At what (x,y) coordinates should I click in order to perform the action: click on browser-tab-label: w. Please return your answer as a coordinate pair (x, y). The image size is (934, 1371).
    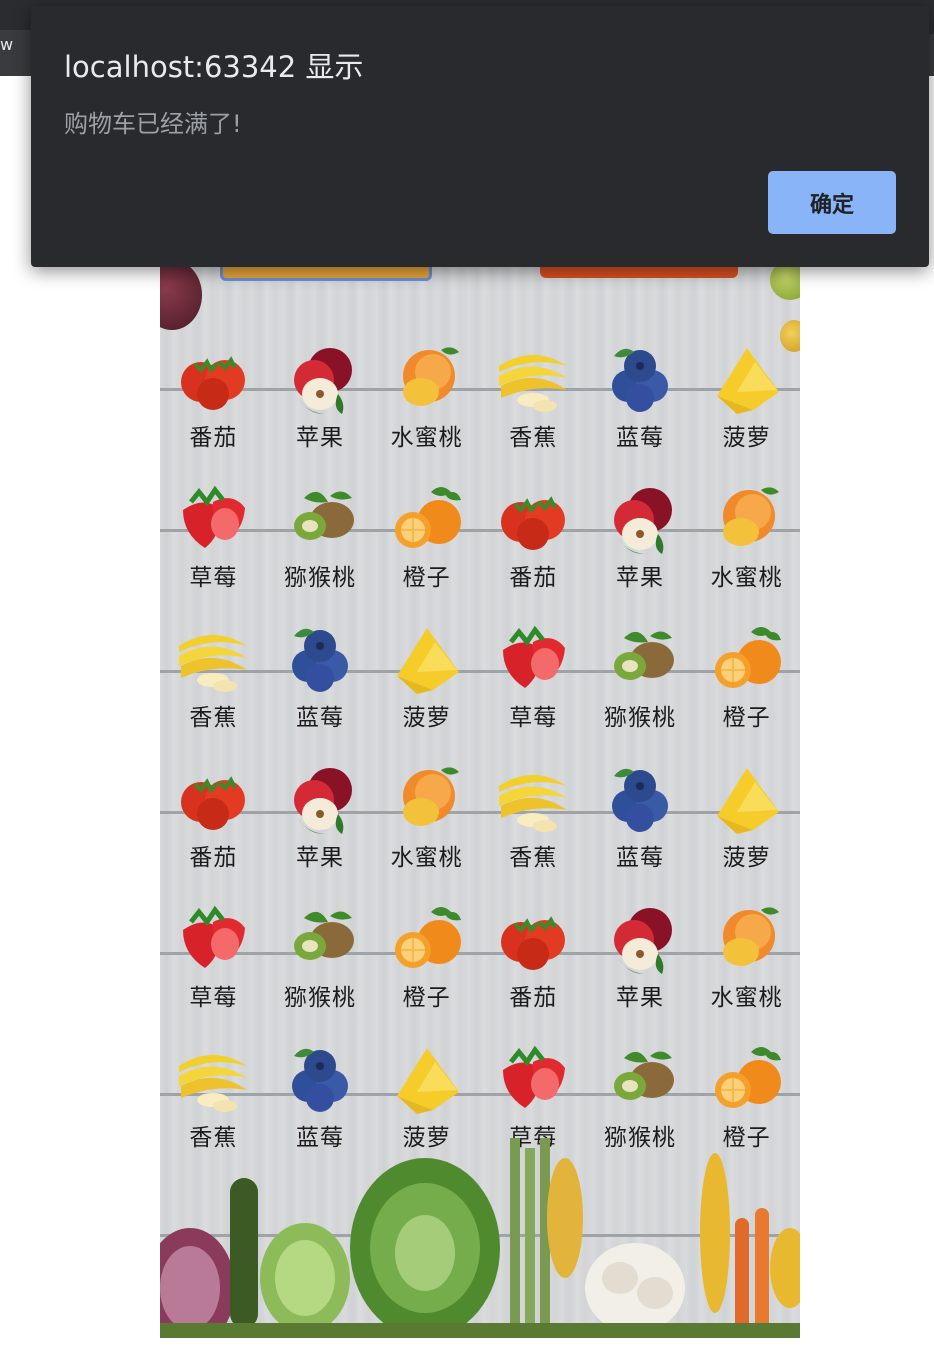
    Looking at the image, I should click on (7, 44).